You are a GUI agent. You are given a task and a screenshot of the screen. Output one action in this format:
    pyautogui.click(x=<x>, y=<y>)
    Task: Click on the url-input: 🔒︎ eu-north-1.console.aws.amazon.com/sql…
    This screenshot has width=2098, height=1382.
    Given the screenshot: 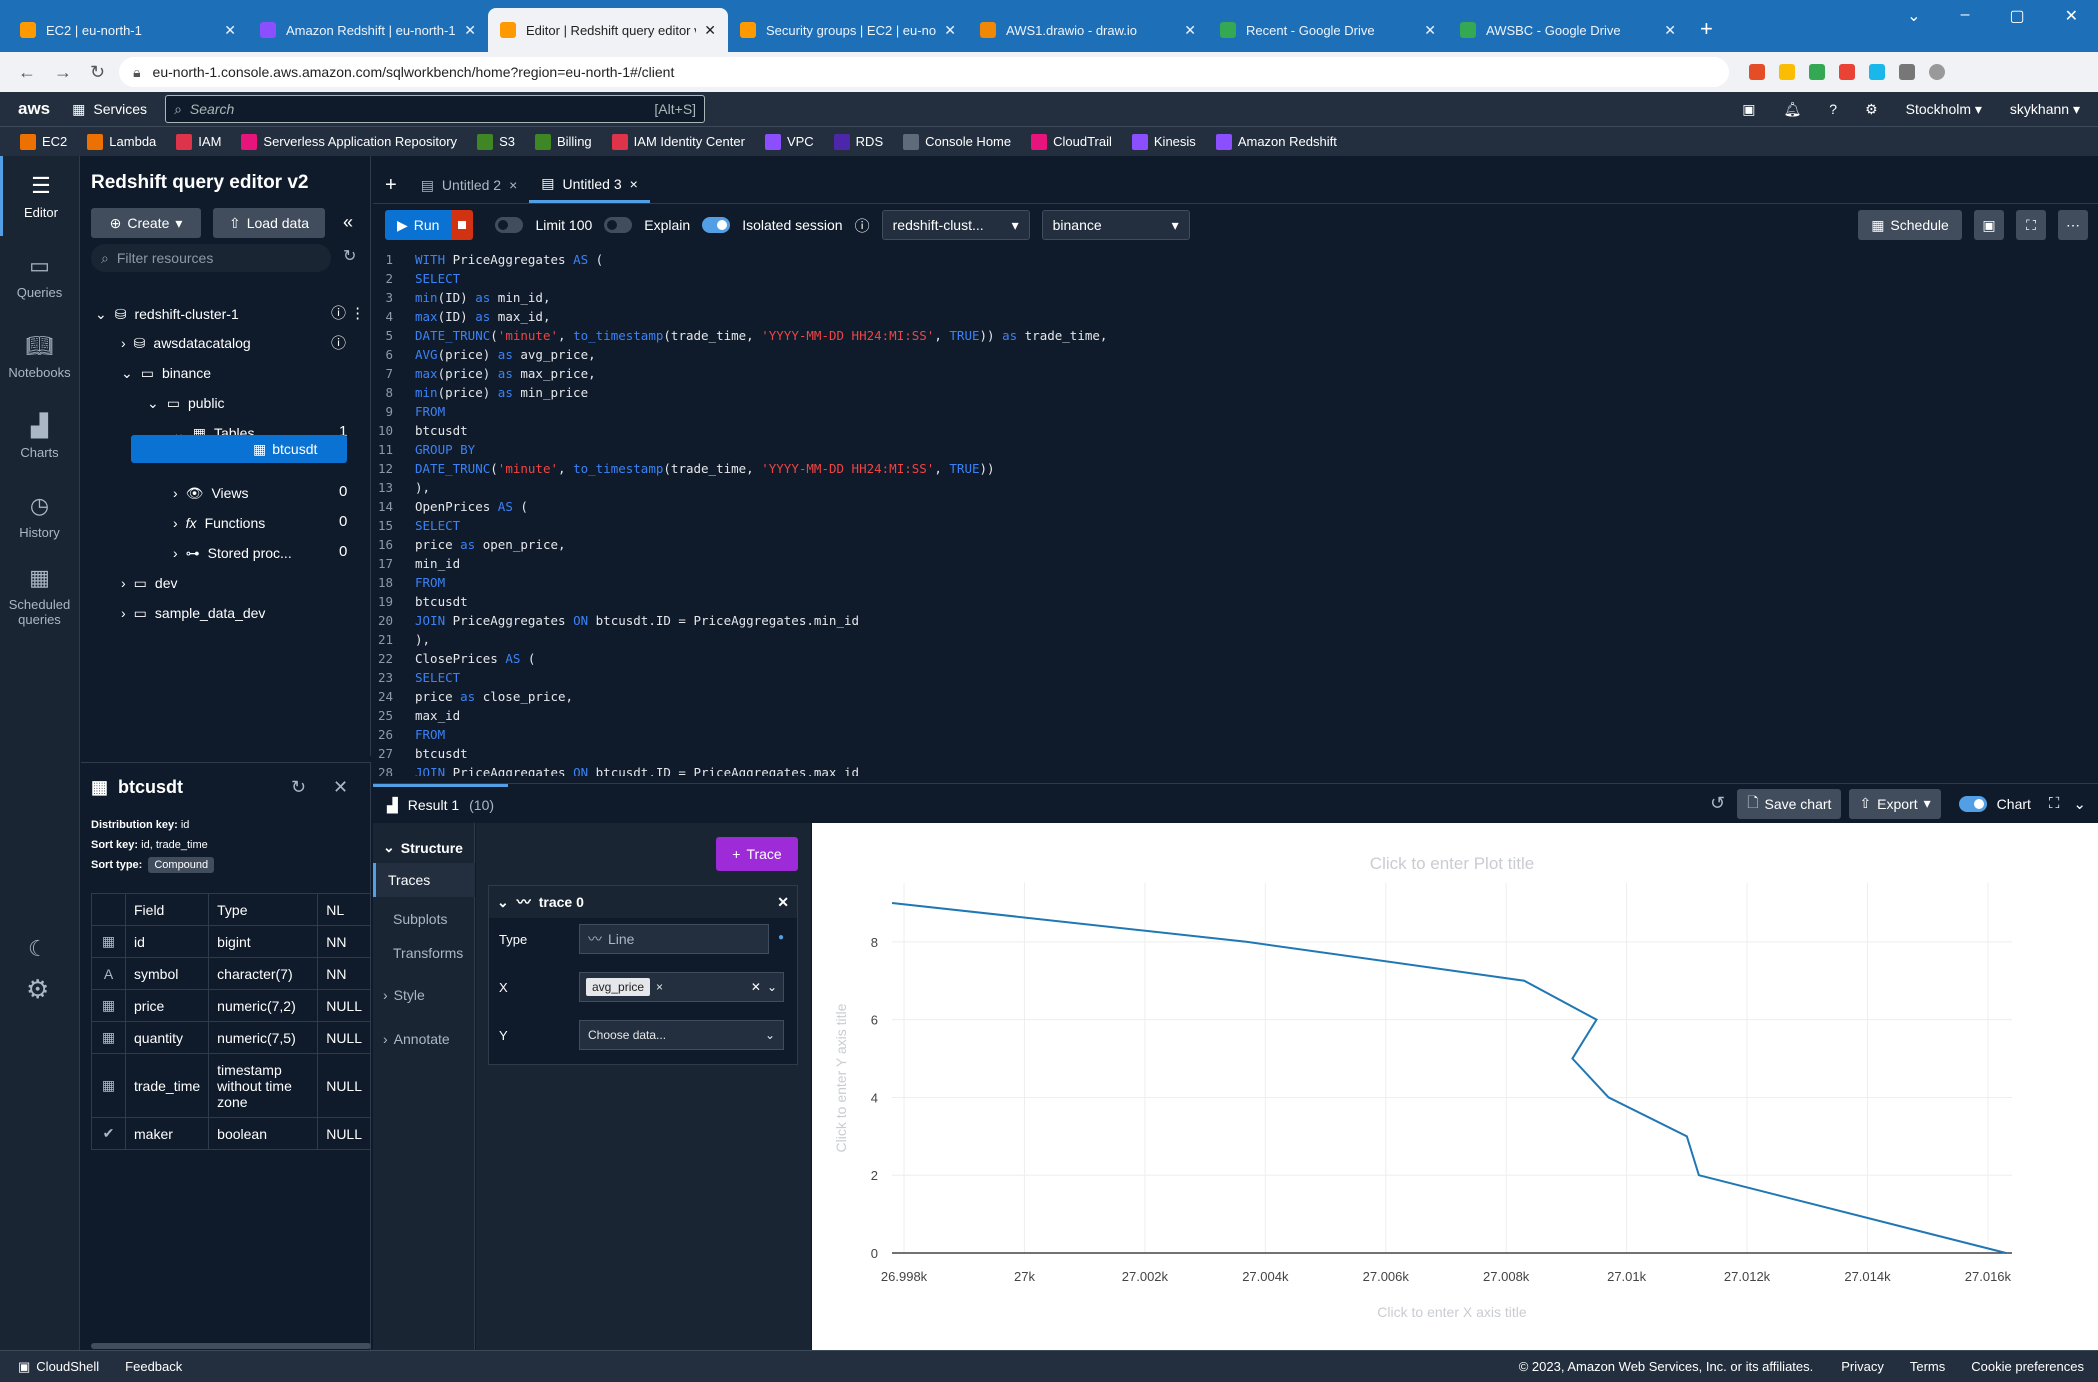 What is the action you would take?
    pyautogui.click(x=924, y=72)
    